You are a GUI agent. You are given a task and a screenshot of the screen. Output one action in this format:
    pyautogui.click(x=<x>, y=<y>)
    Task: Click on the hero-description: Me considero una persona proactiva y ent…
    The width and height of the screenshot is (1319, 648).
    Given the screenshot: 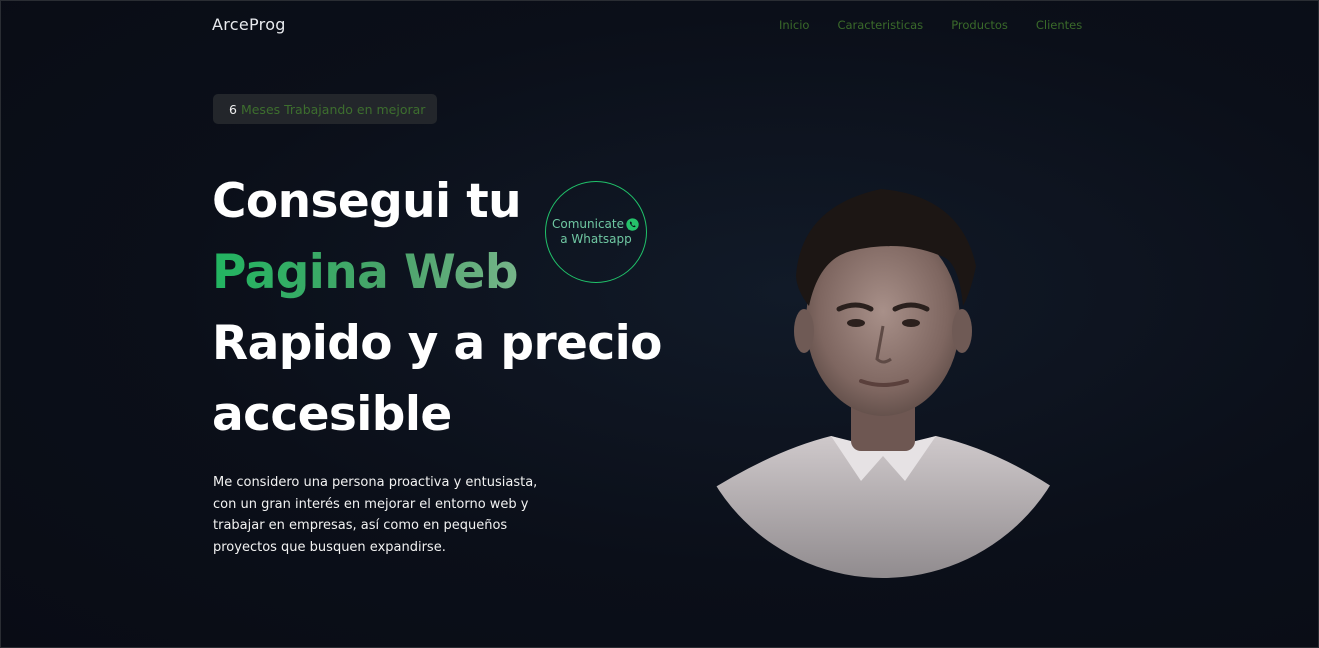 What is the action you would take?
    pyautogui.click(x=375, y=515)
    